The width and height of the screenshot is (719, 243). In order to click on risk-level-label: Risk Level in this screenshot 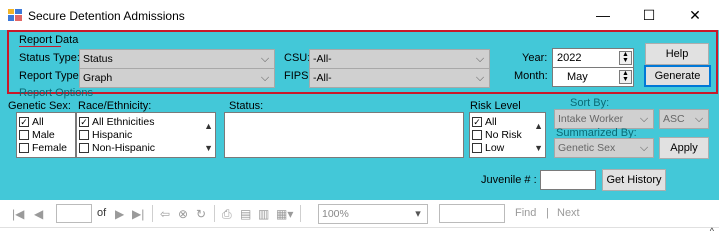, I will do `click(495, 106)`.